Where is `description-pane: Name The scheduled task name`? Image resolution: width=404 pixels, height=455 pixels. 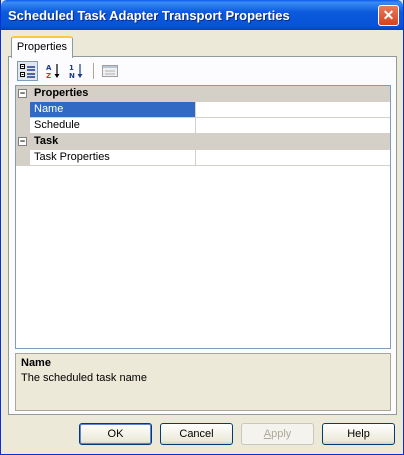 description-pane: Name The scheduled task name is located at coordinates (203, 382).